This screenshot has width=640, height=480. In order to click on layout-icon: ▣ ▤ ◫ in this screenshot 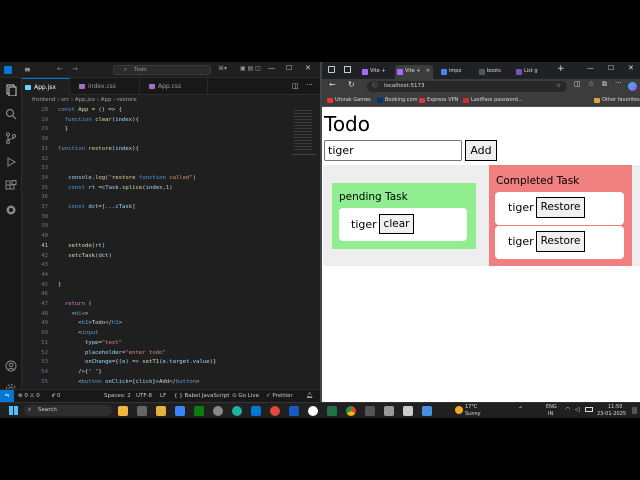, I will do `click(250, 68)`.